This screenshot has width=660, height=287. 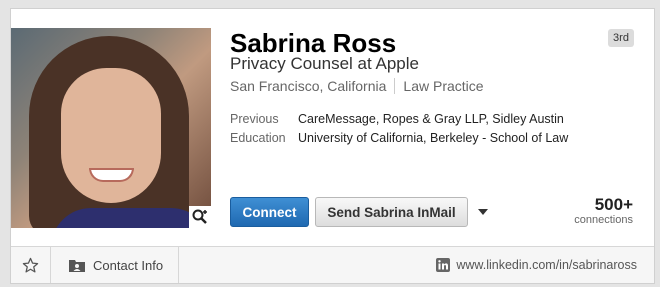 What do you see at coordinates (324, 63) in the screenshot?
I see `profile-headline: Privacy Counsel at Apple` at bounding box center [324, 63].